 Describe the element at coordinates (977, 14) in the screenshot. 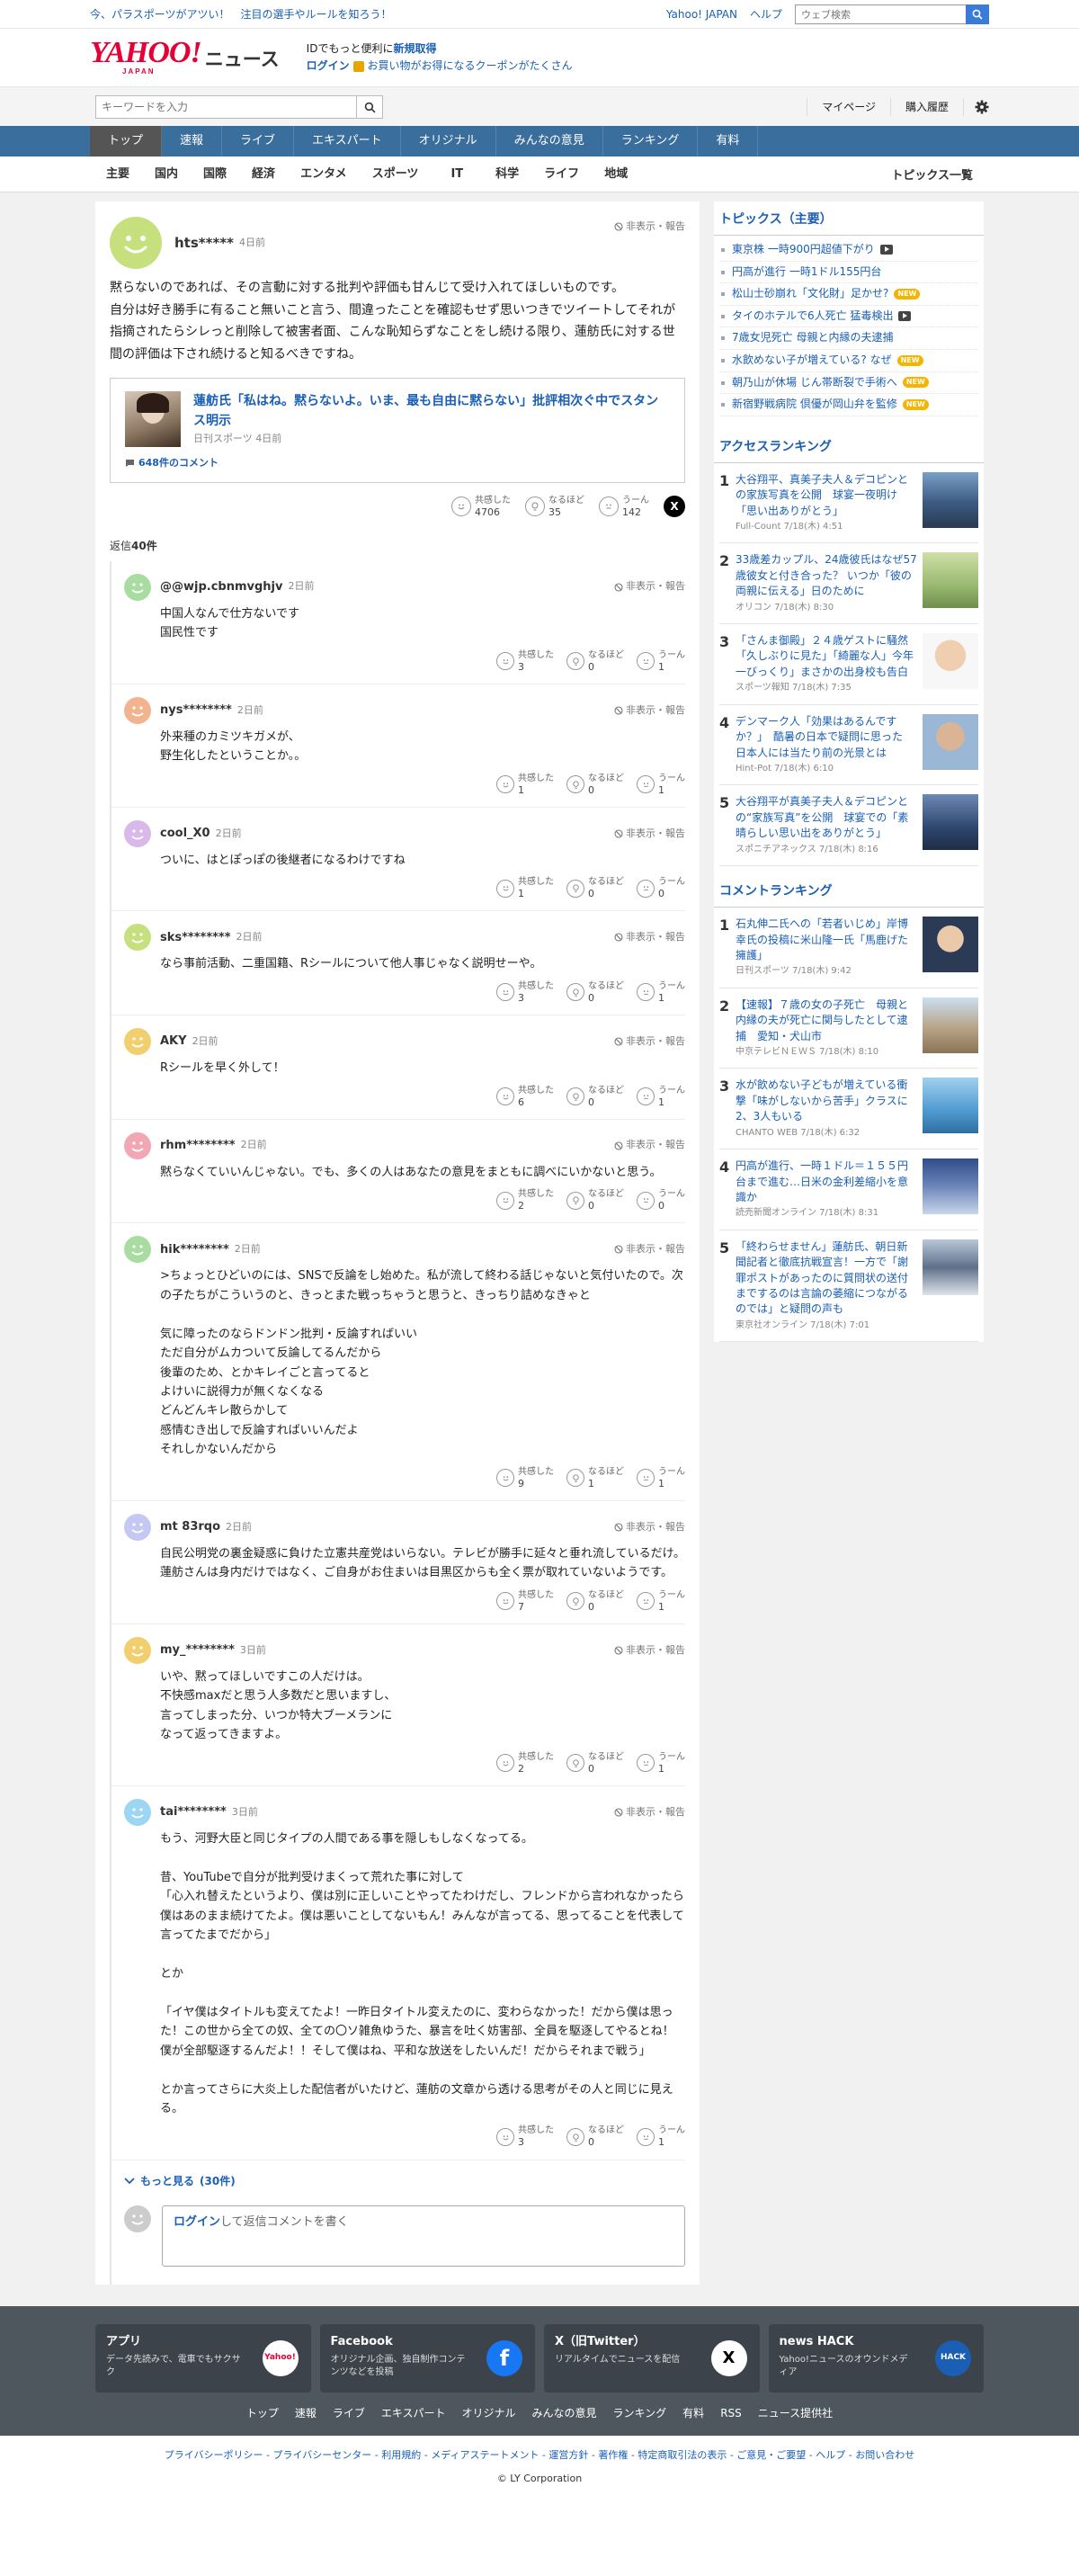

I see `web-search-button` at that location.